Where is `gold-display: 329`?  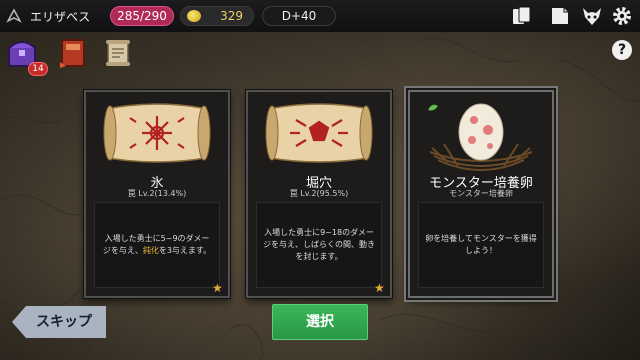
gold-display: 329 is located at coordinates (217, 16).